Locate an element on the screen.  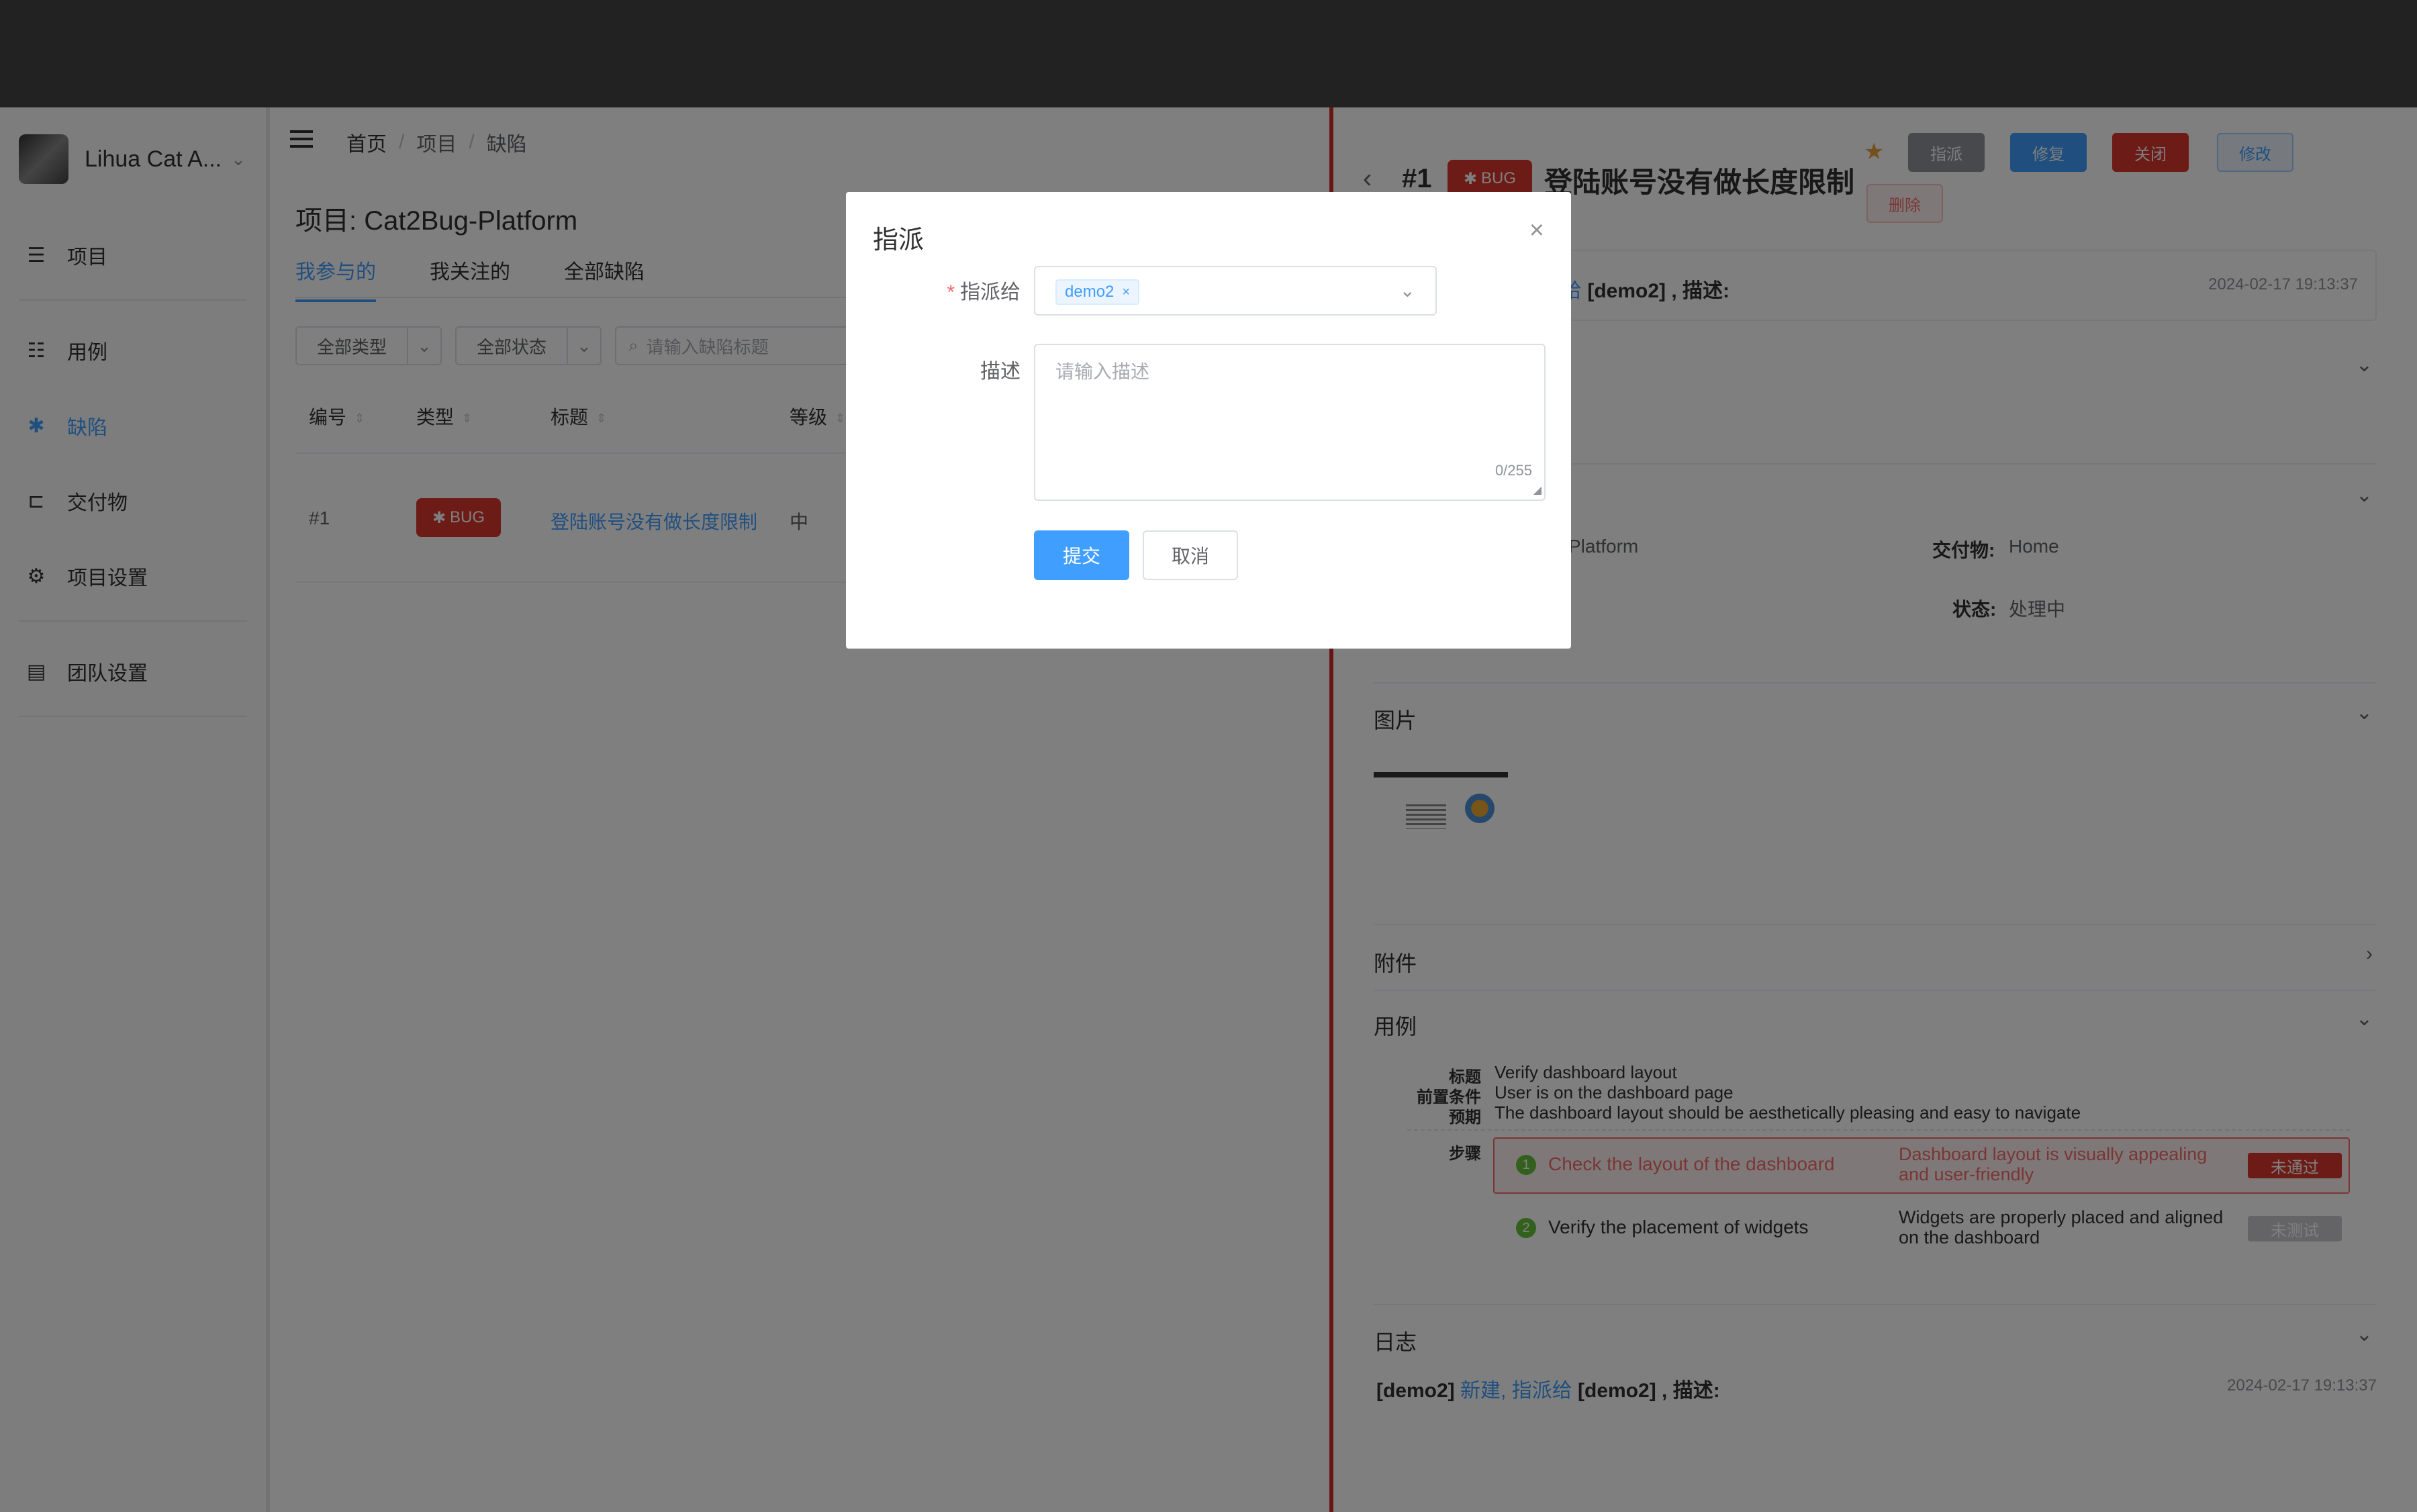
cancel-button: 取消 is located at coordinates (1191, 555).